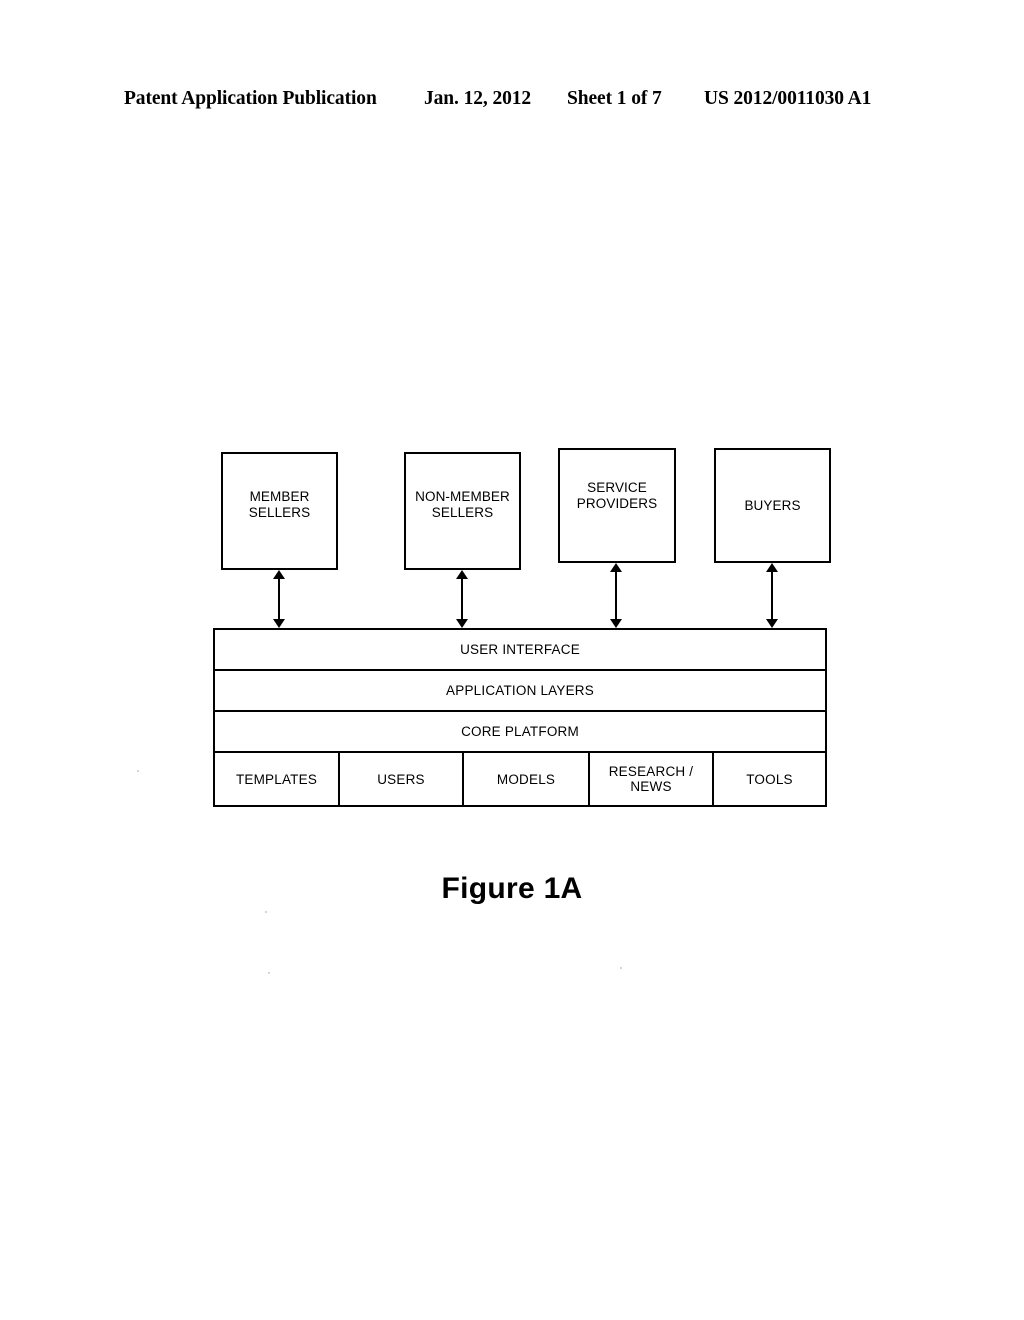 The height and width of the screenshot is (1320, 1024). I want to click on actor-box-buyers: BUYERS, so click(772, 505).